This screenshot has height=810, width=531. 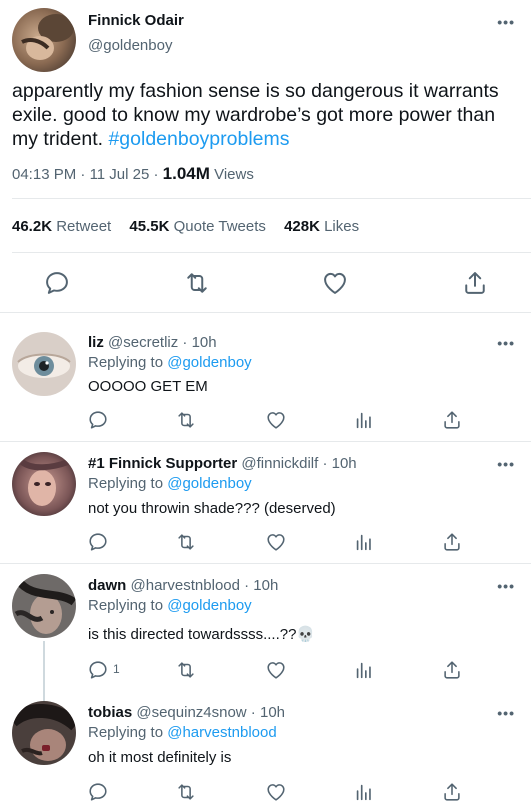 What do you see at coordinates (44, 174) in the screenshot?
I see `tweet-time: 04:13 PM` at bounding box center [44, 174].